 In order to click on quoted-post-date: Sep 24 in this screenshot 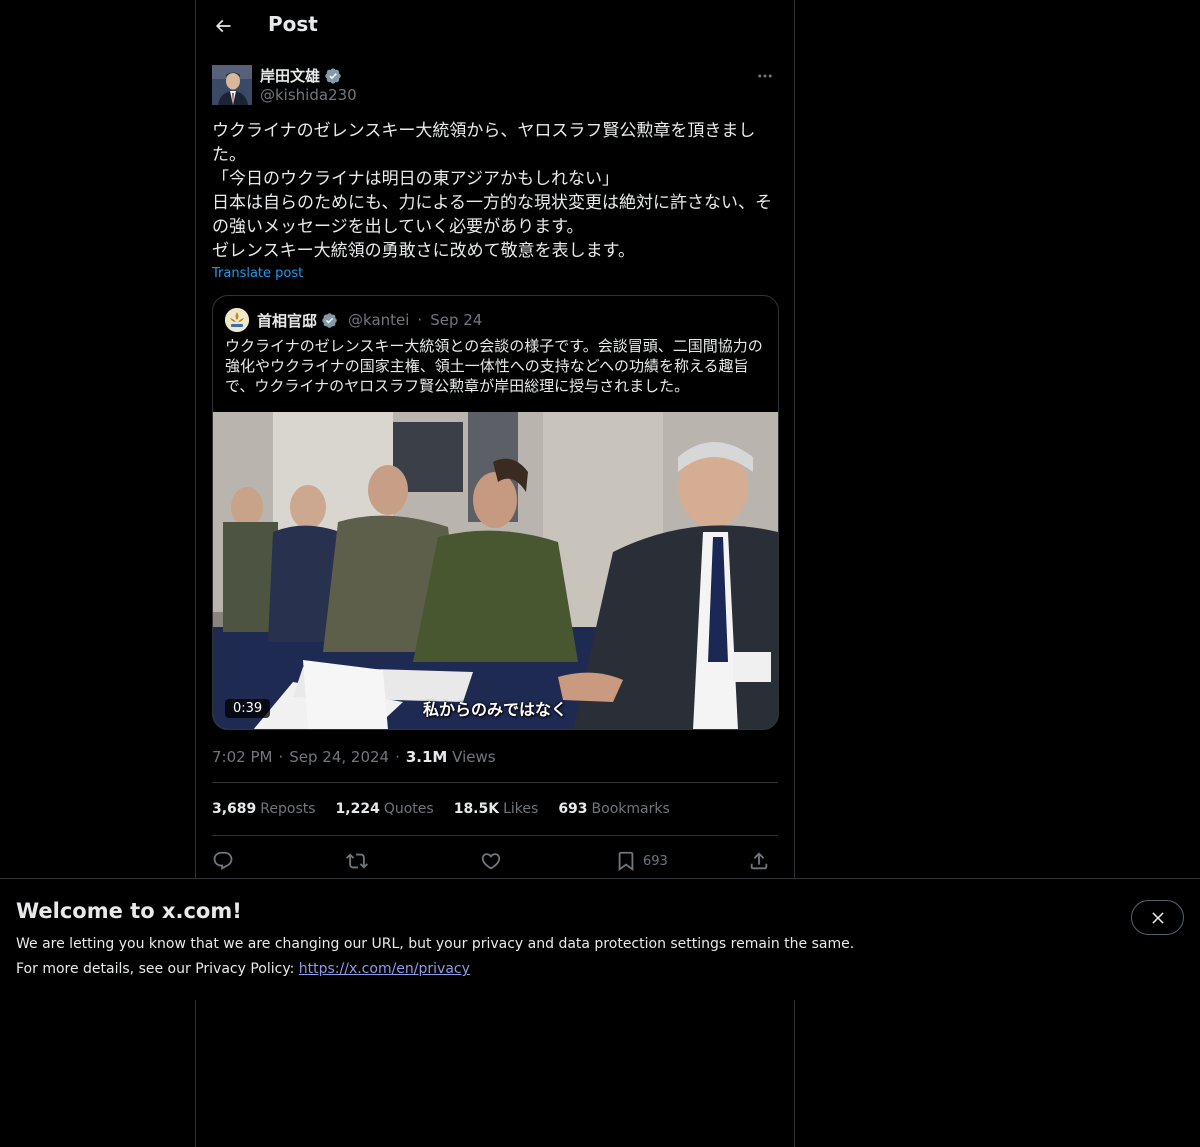, I will do `click(456, 320)`.